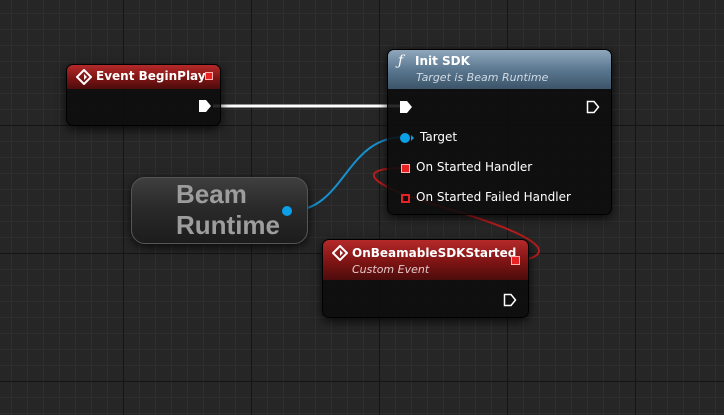  What do you see at coordinates (499, 69) in the screenshot?
I see `init-sdk-header: ƒ Init SDK Target is Beam Runtime` at bounding box center [499, 69].